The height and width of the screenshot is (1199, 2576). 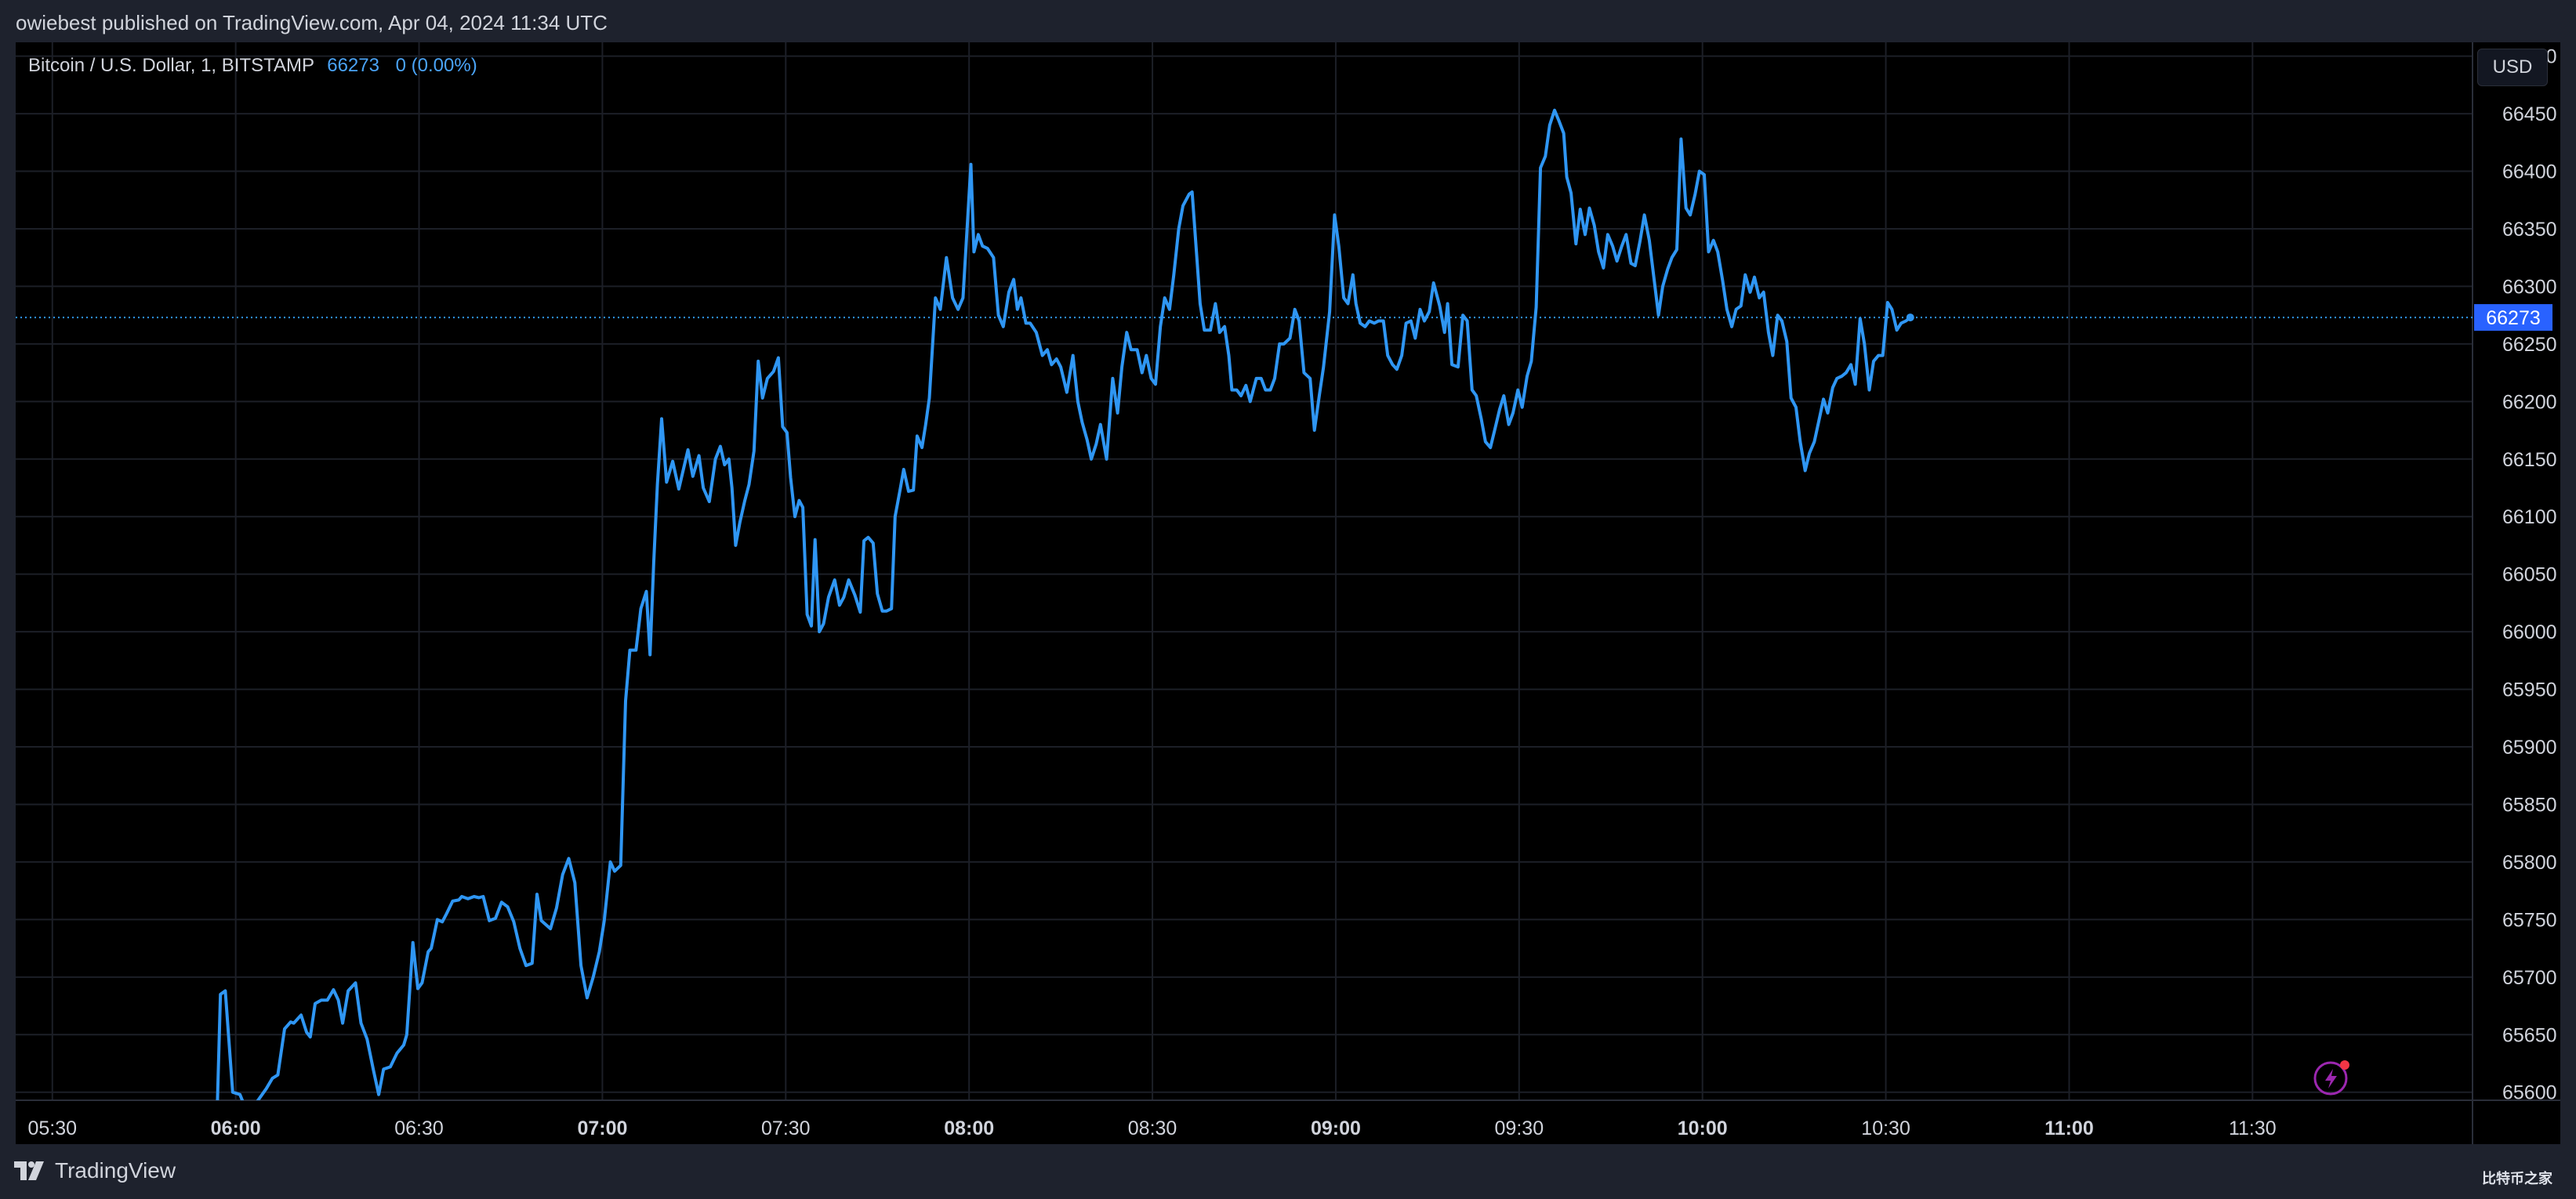 What do you see at coordinates (171, 65) in the screenshot?
I see `symbol-title: Bitcoin / U.S. Dollar, 1, BITSTAMP` at bounding box center [171, 65].